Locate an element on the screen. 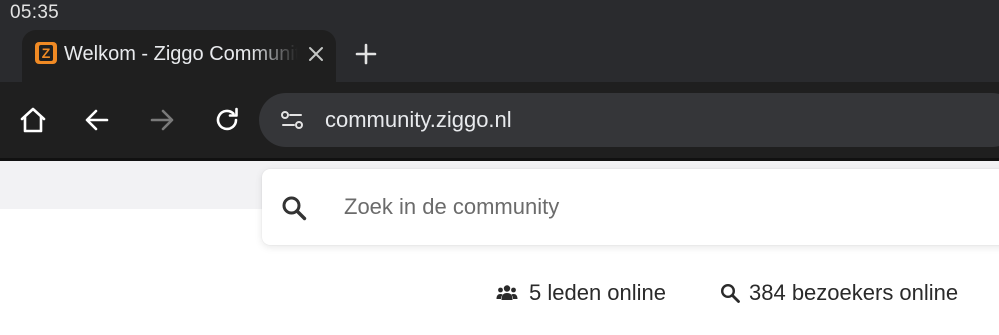  active-tab: Z Welkom - Ziggo Community is located at coordinates (179, 56).